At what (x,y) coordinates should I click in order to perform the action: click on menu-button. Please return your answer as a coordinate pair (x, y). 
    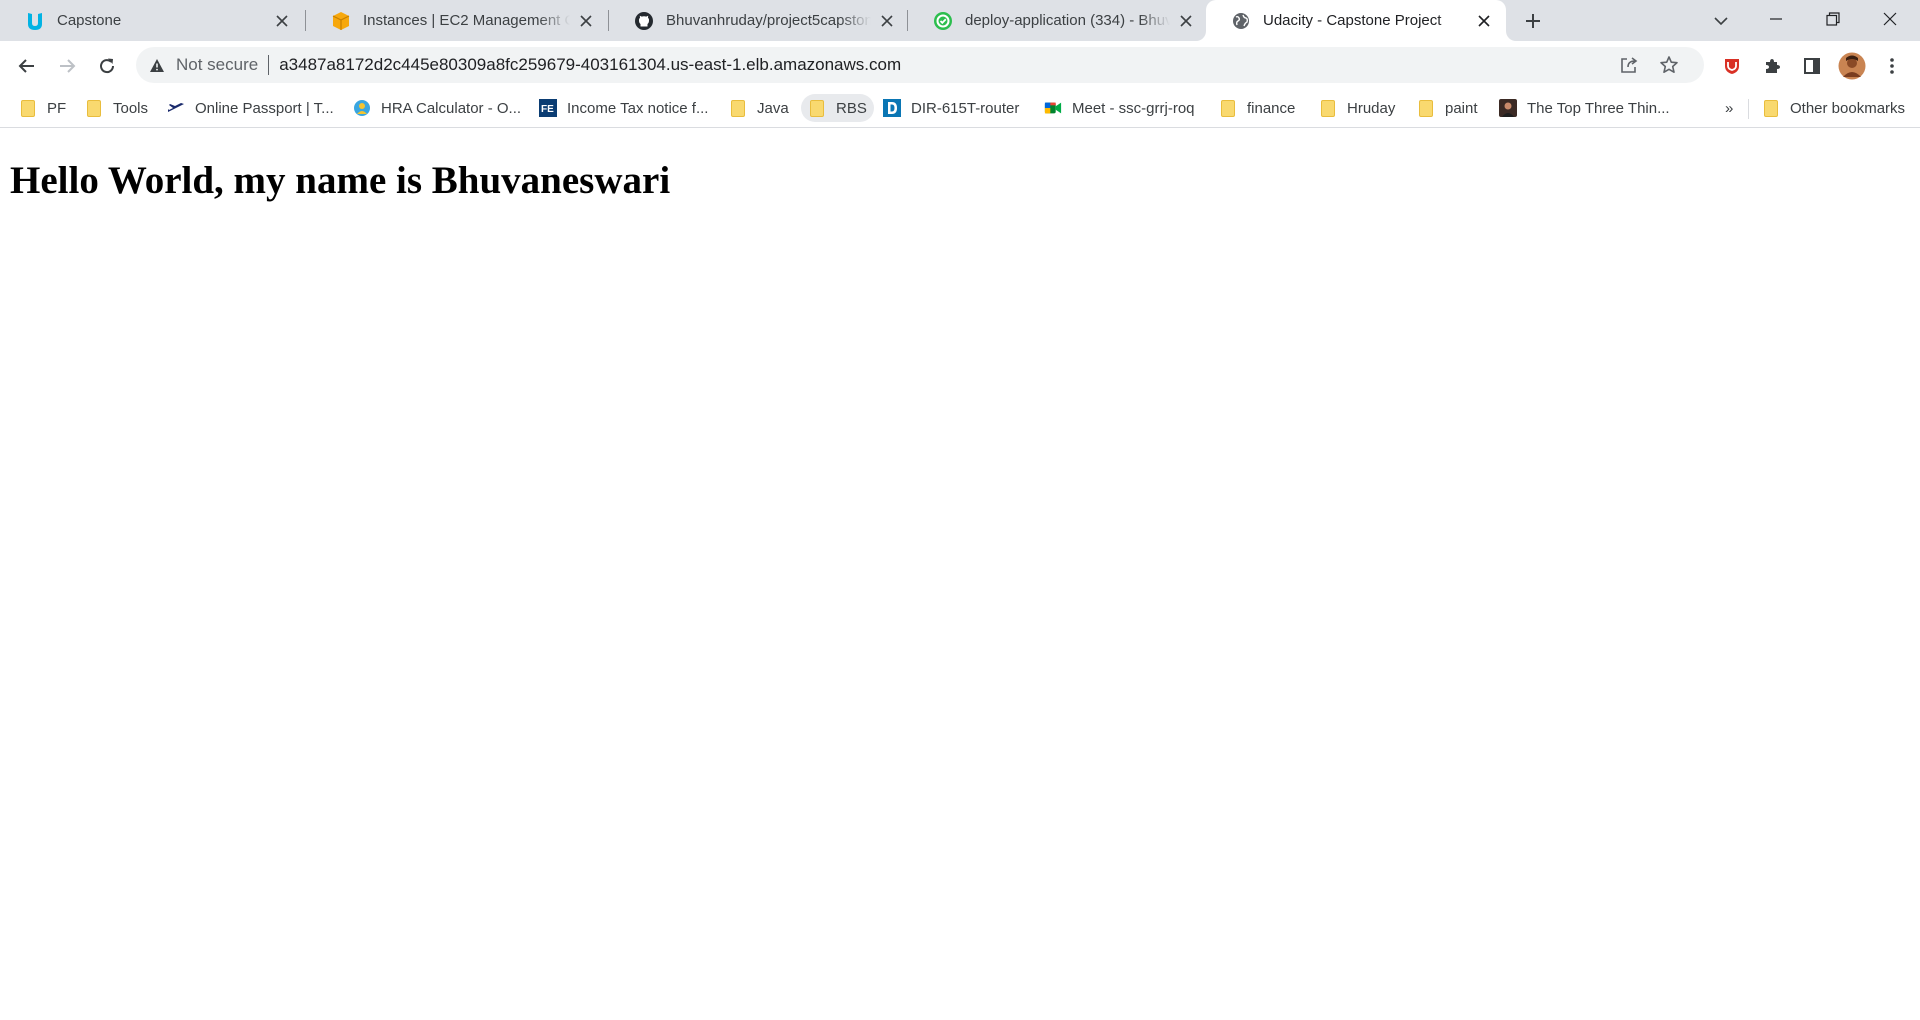
    Looking at the image, I should click on (1892, 66).